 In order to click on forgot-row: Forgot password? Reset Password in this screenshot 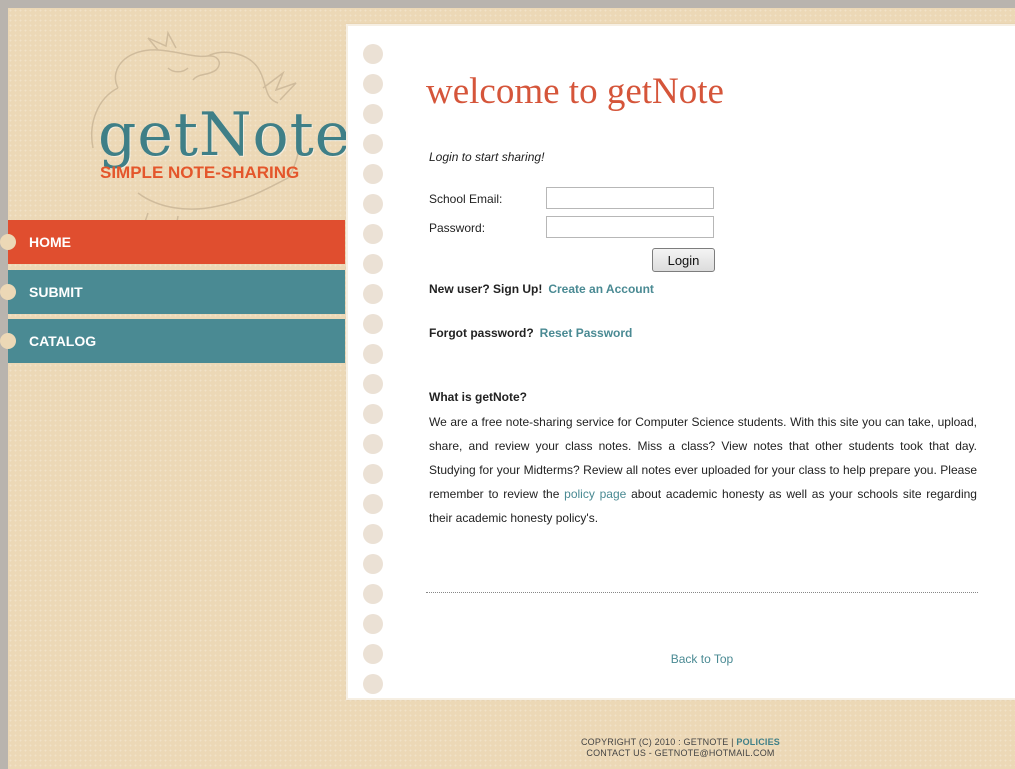, I will do `click(530, 333)`.